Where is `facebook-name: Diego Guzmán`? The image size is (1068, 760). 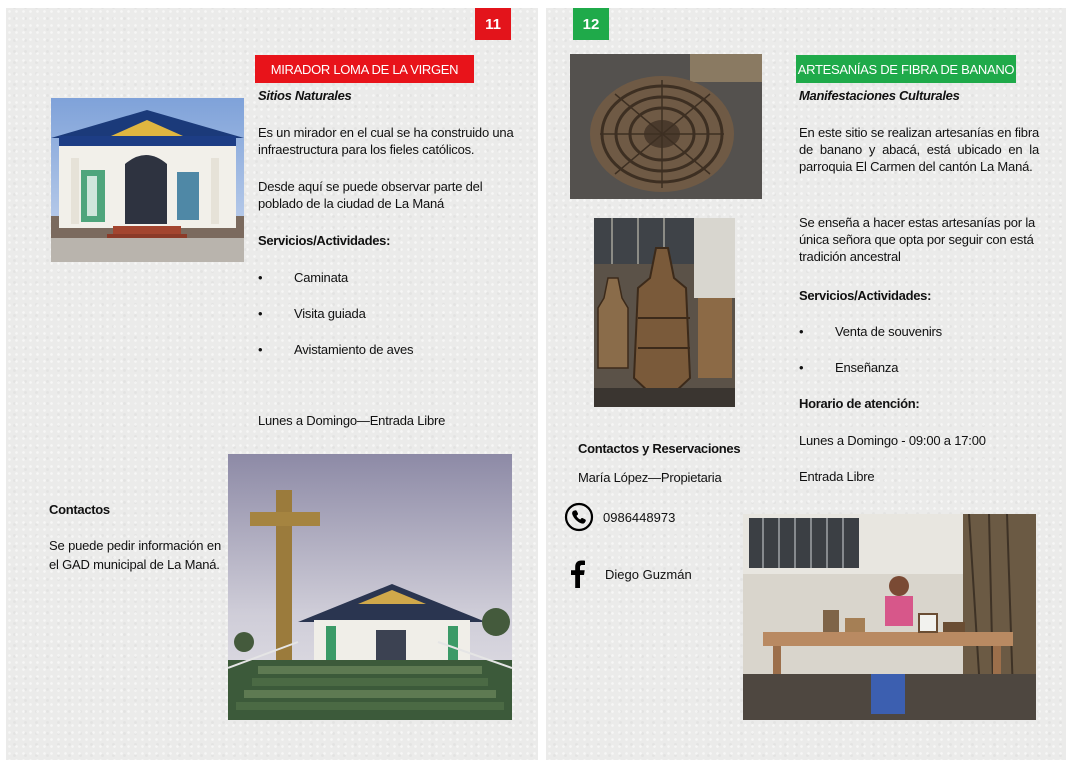 facebook-name: Diego Guzmán is located at coordinates (648, 574).